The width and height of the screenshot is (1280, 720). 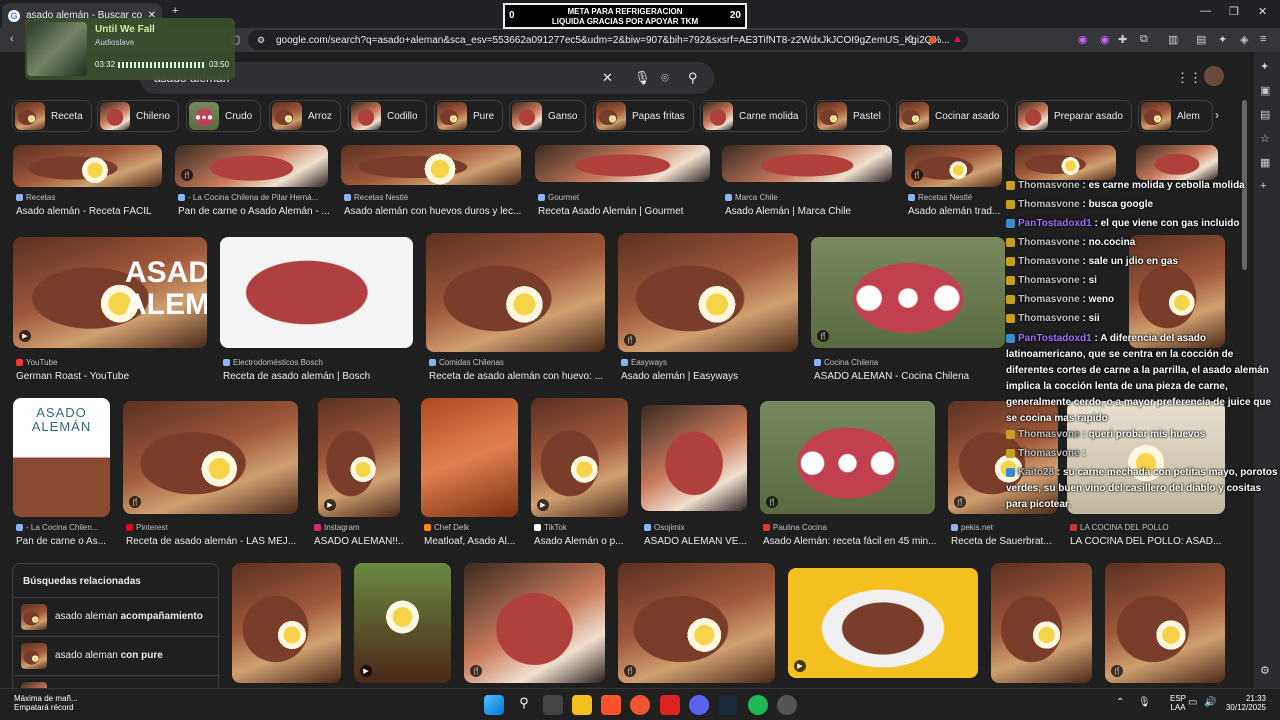 I want to click on media-player-icon, so click(x=640, y=705).